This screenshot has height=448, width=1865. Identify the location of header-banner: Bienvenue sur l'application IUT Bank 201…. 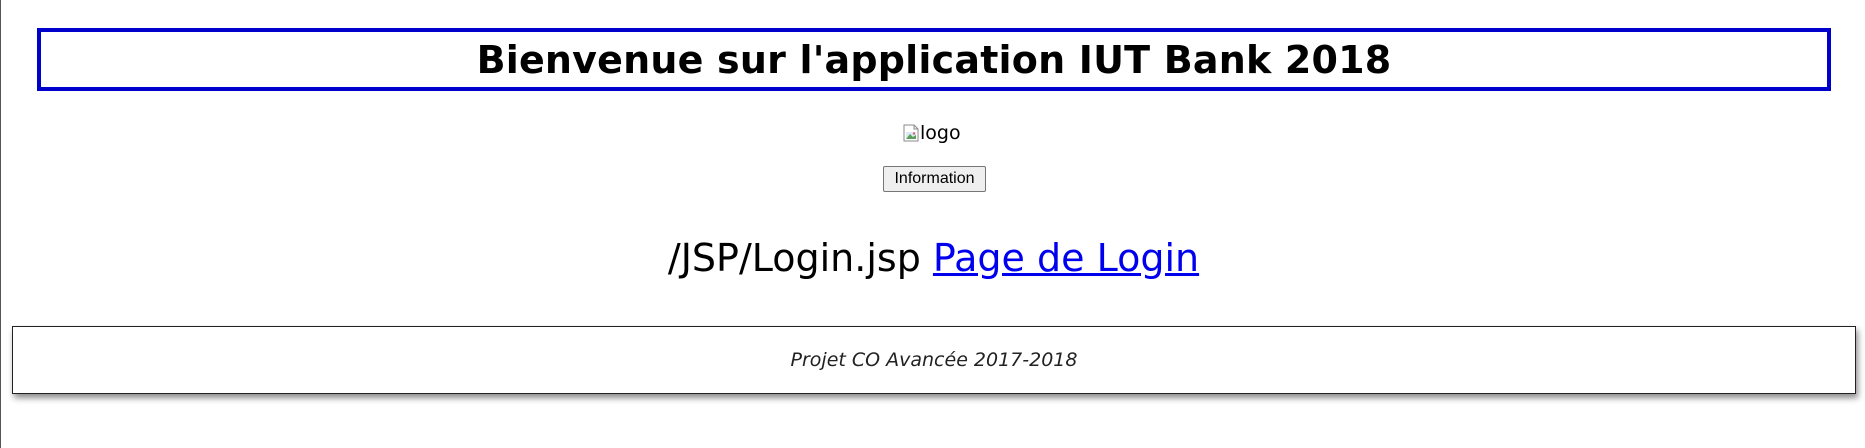
(934, 59).